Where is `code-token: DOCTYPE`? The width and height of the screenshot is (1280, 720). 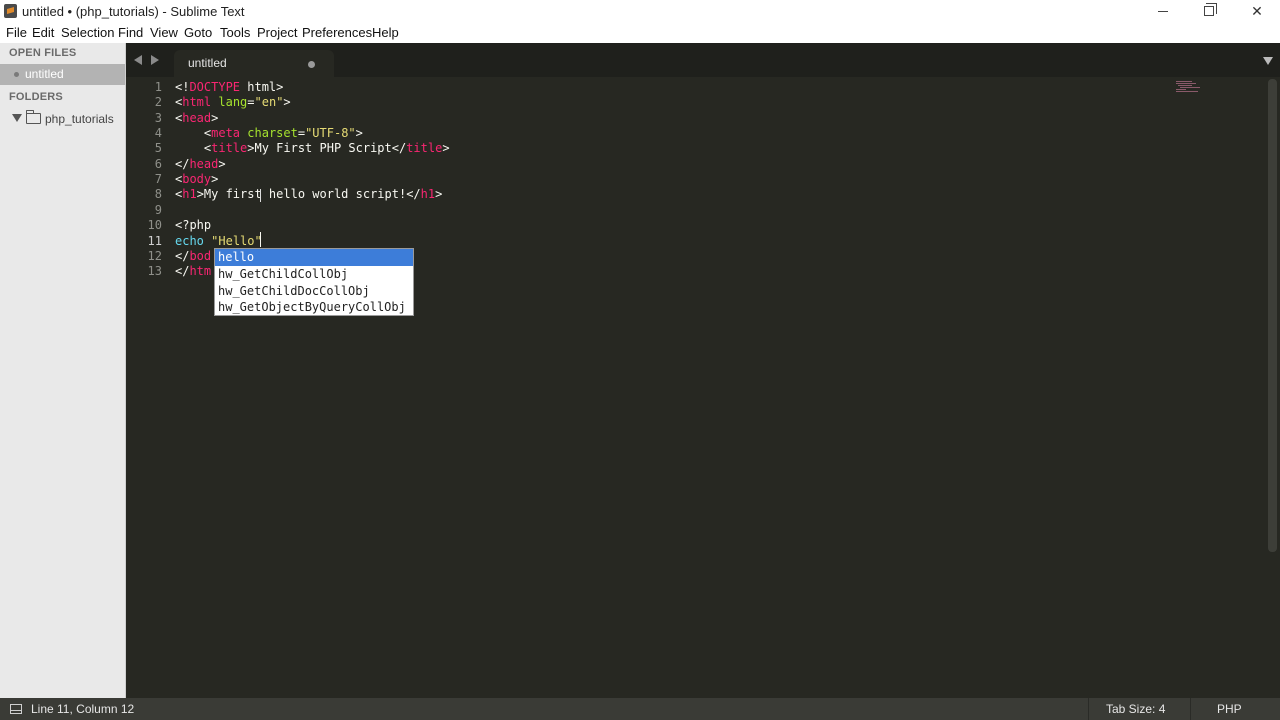 code-token: DOCTYPE is located at coordinates (215, 87).